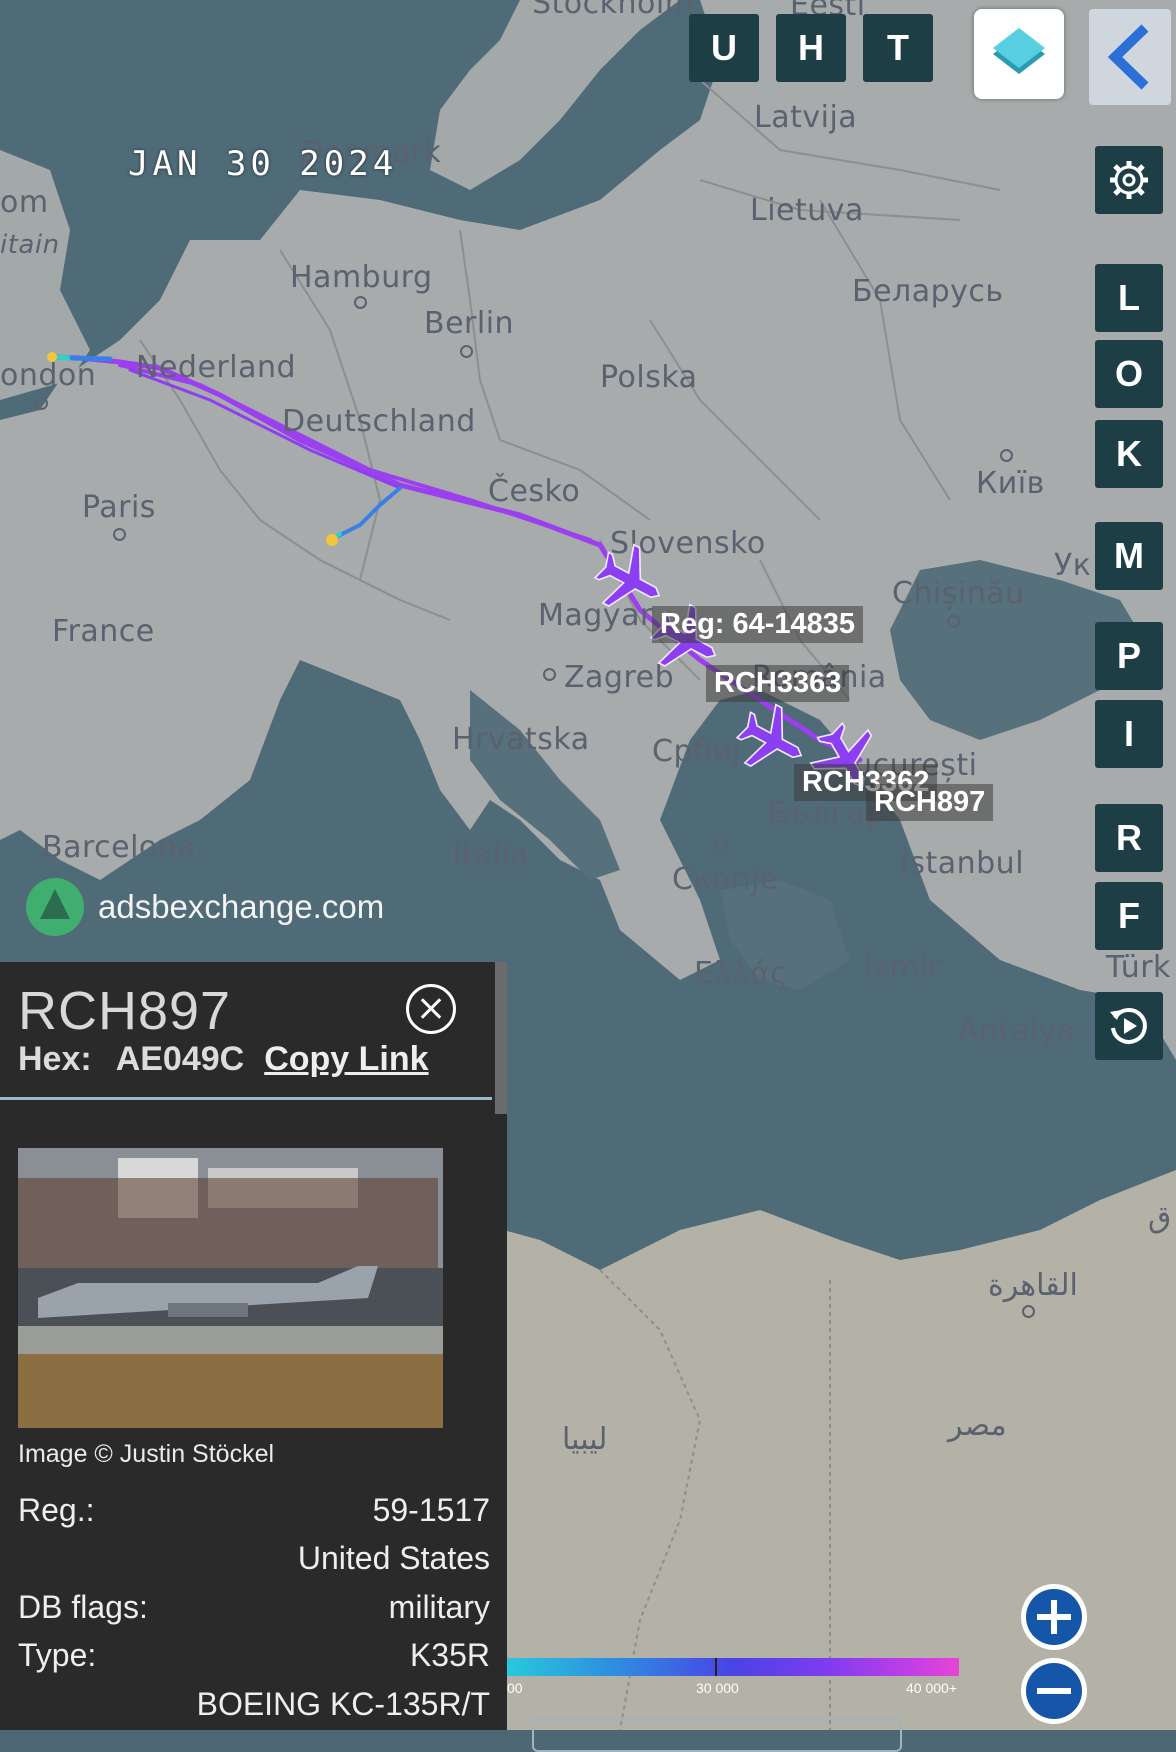 The width and height of the screenshot is (1176, 1752). Describe the element at coordinates (343, 1704) in the screenshot. I see `info-value: BOEING KC-135R/T` at that location.